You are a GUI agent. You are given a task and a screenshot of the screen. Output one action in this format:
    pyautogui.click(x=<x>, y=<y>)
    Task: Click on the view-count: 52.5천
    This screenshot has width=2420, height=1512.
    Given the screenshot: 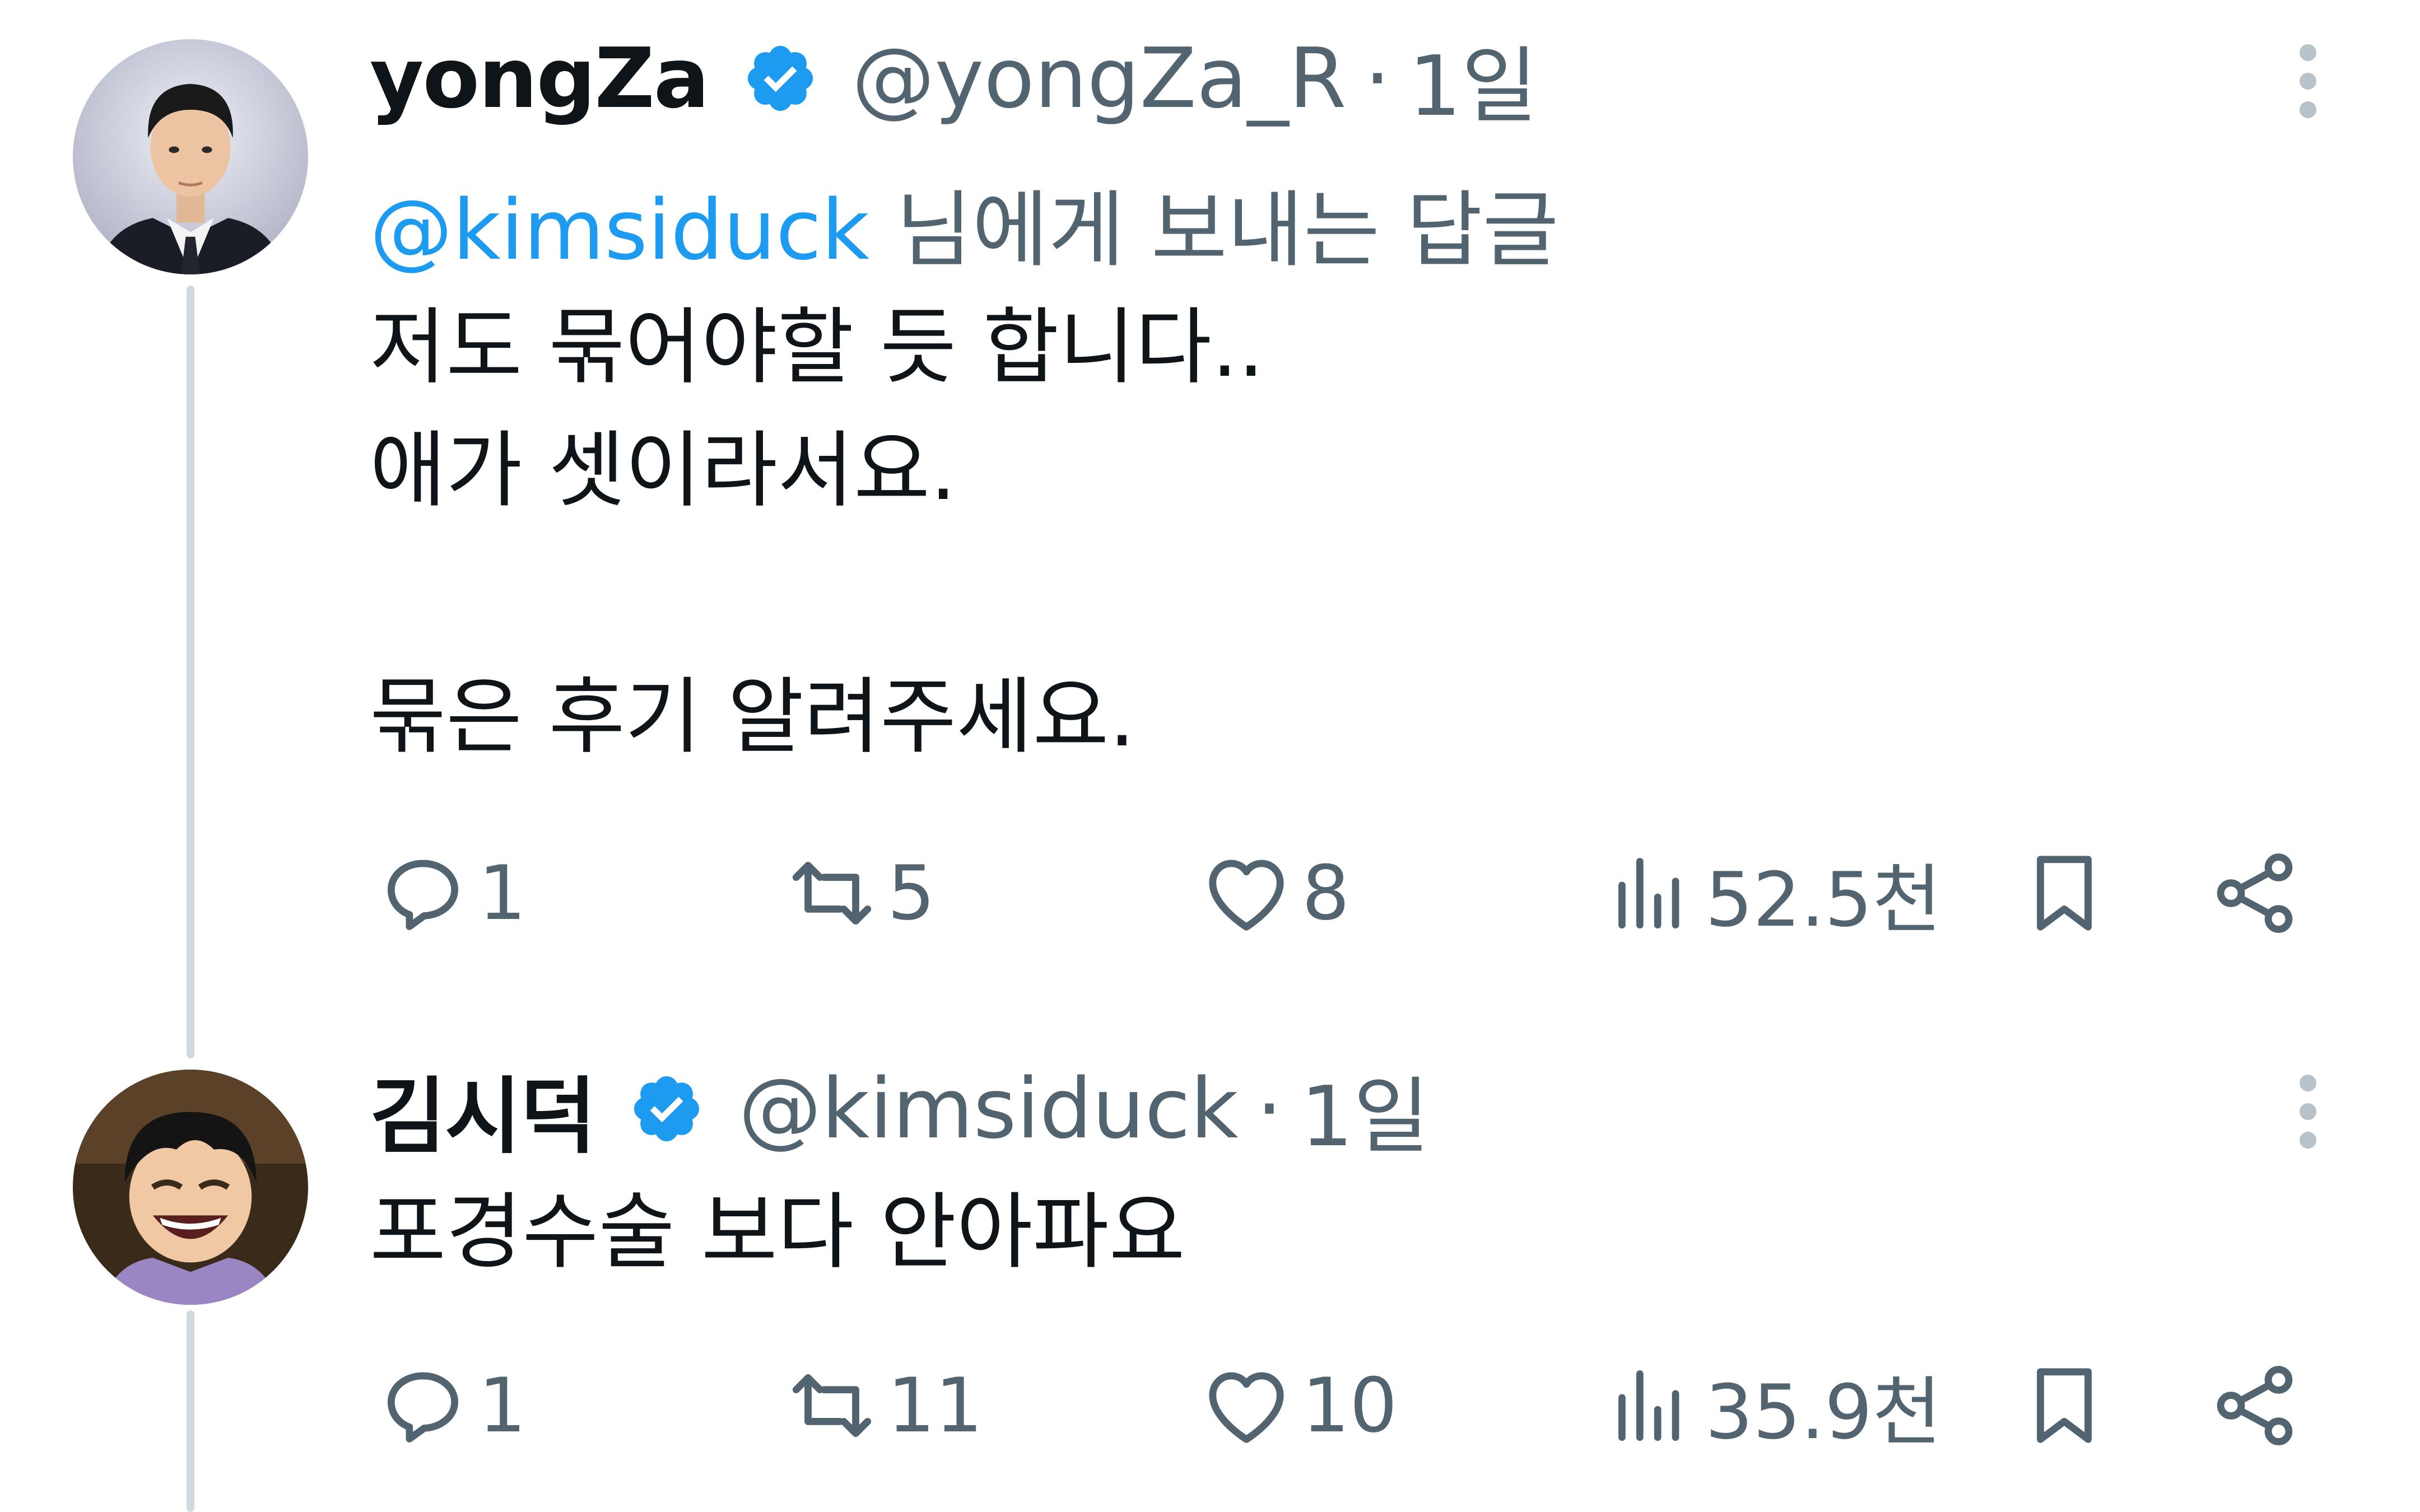 What is the action you would take?
    pyautogui.click(x=1824, y=900)
    